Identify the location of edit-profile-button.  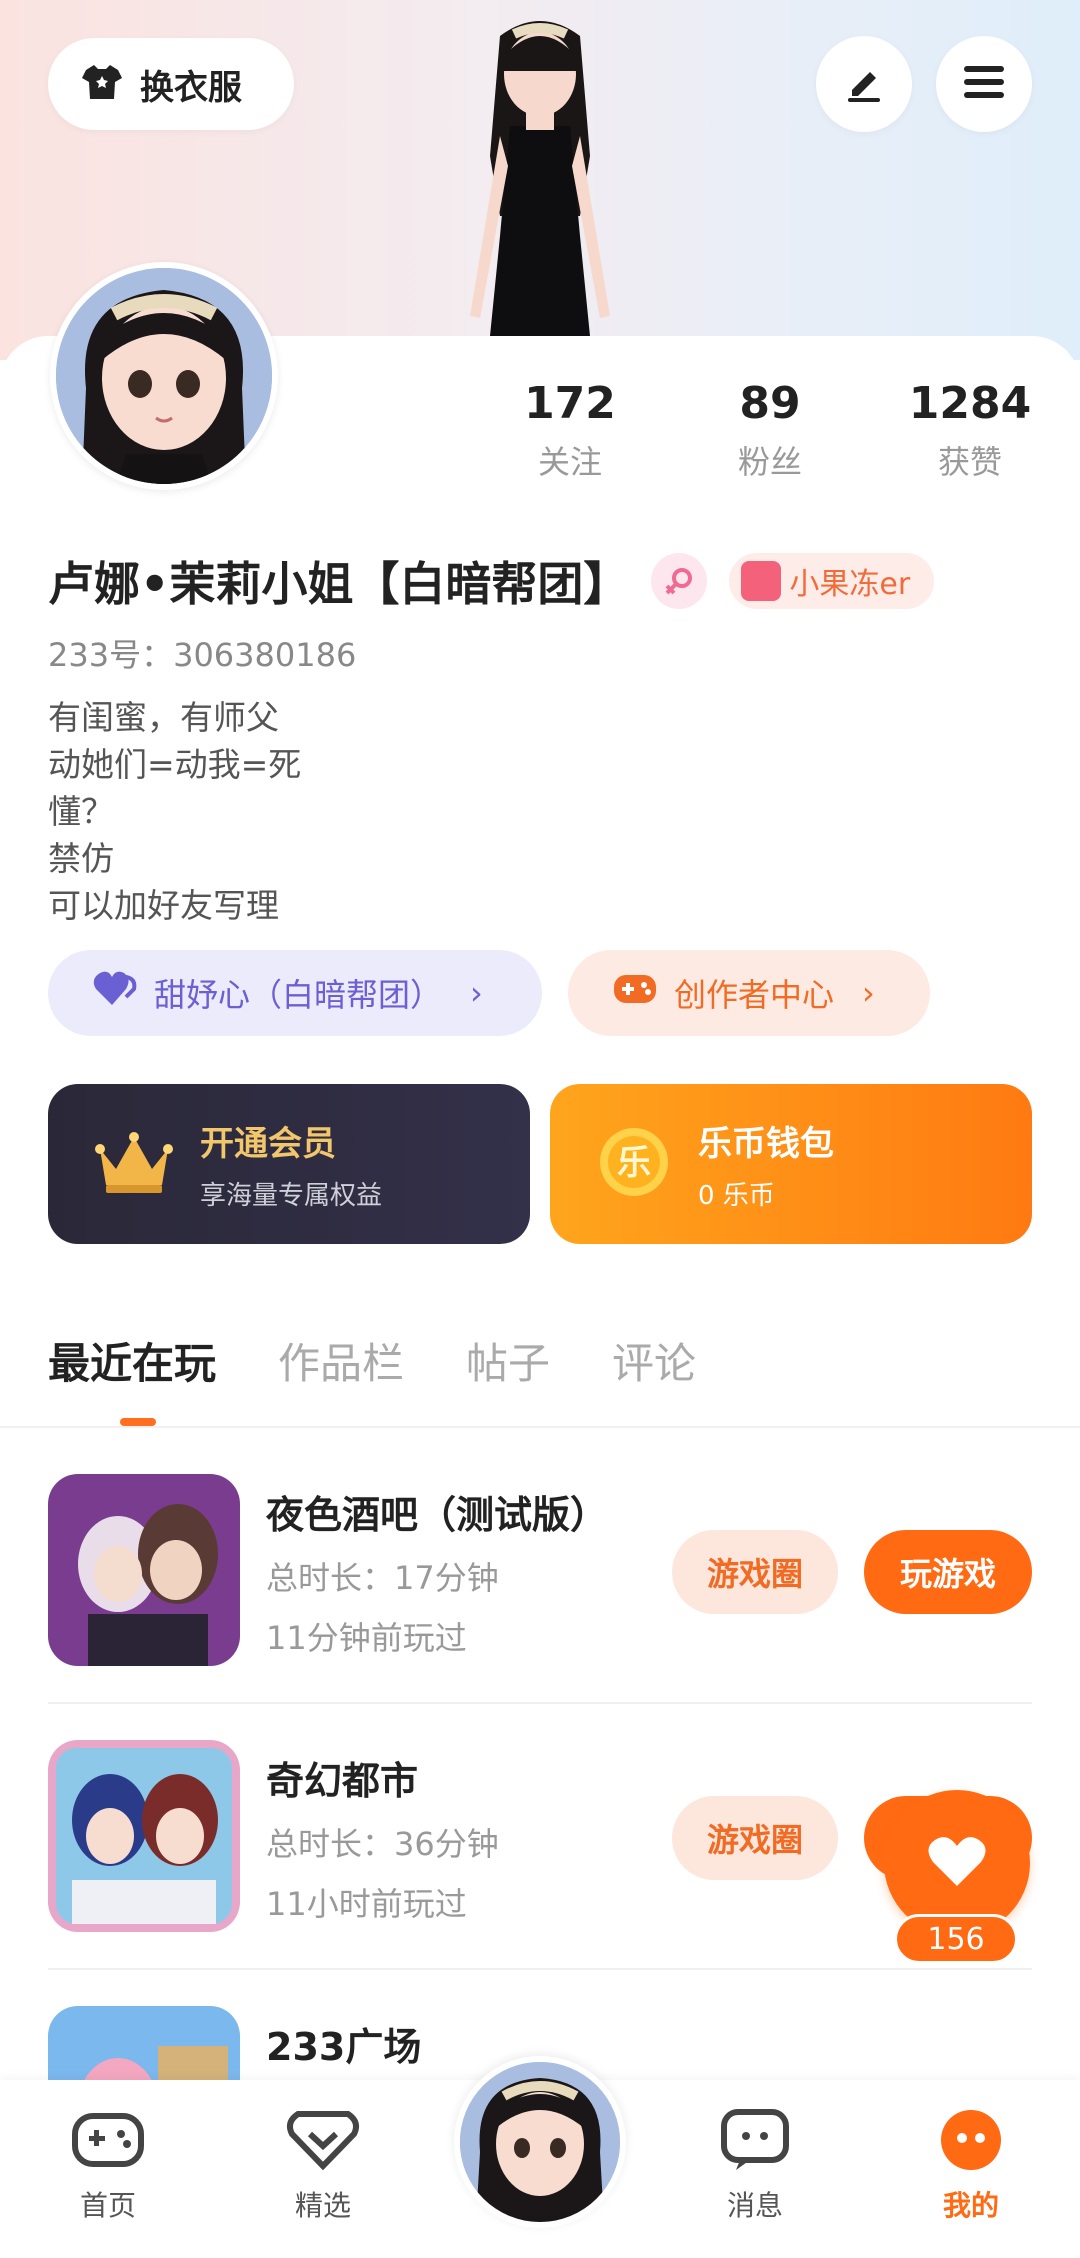
(864, 84).